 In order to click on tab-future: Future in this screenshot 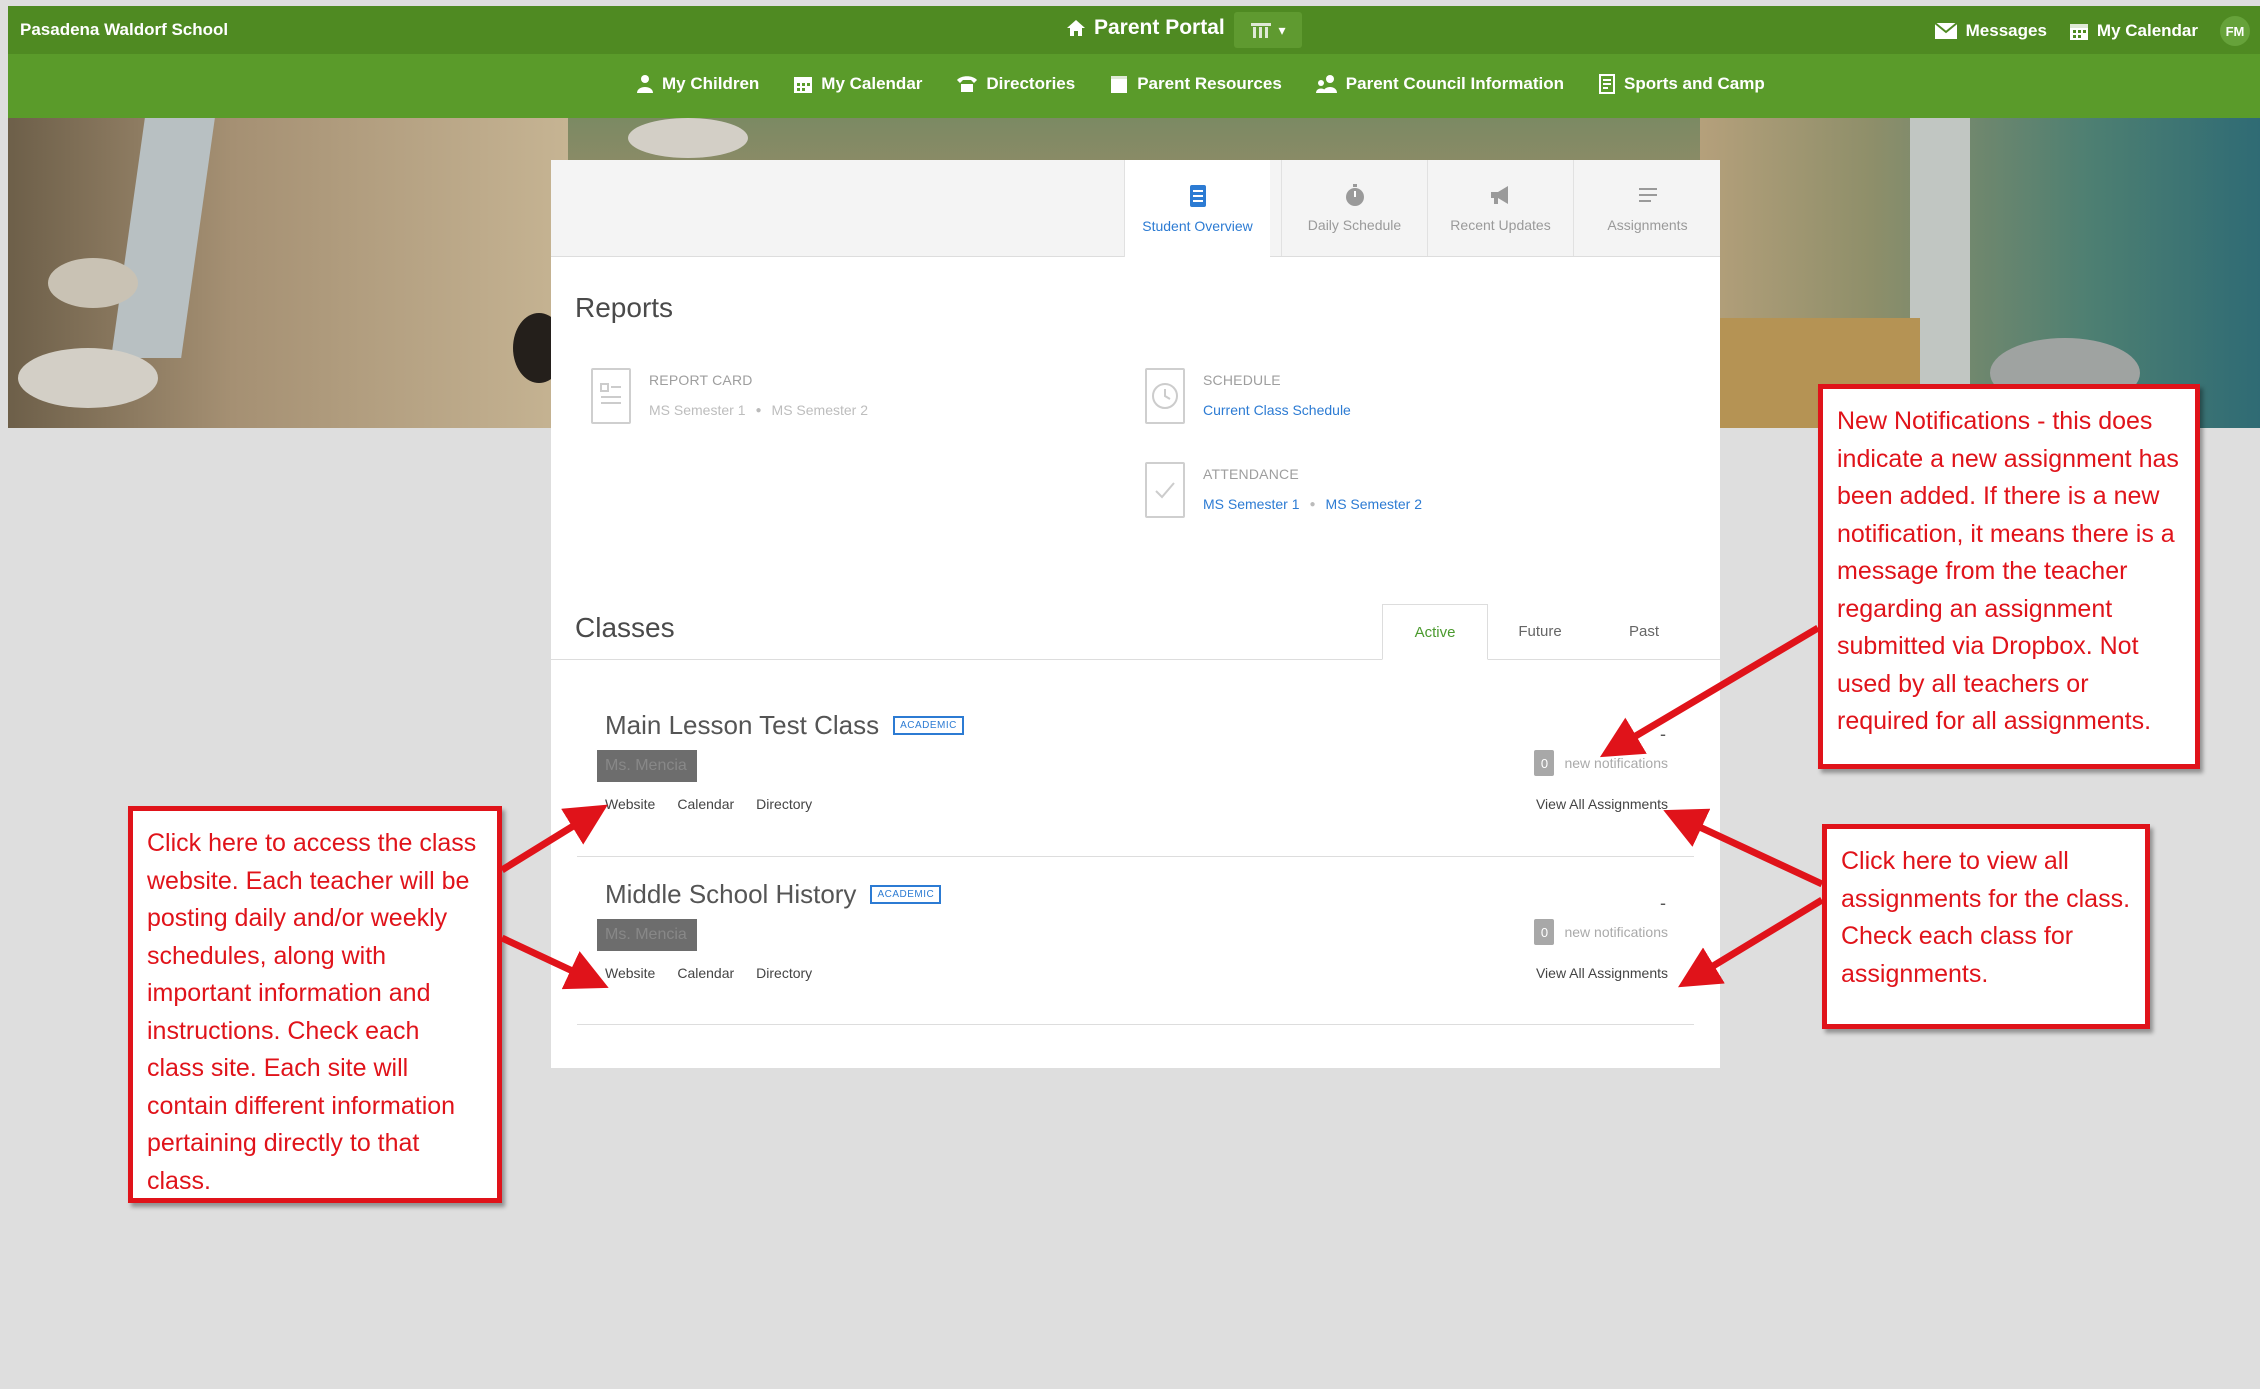, I will do `click(1540, 631)`.